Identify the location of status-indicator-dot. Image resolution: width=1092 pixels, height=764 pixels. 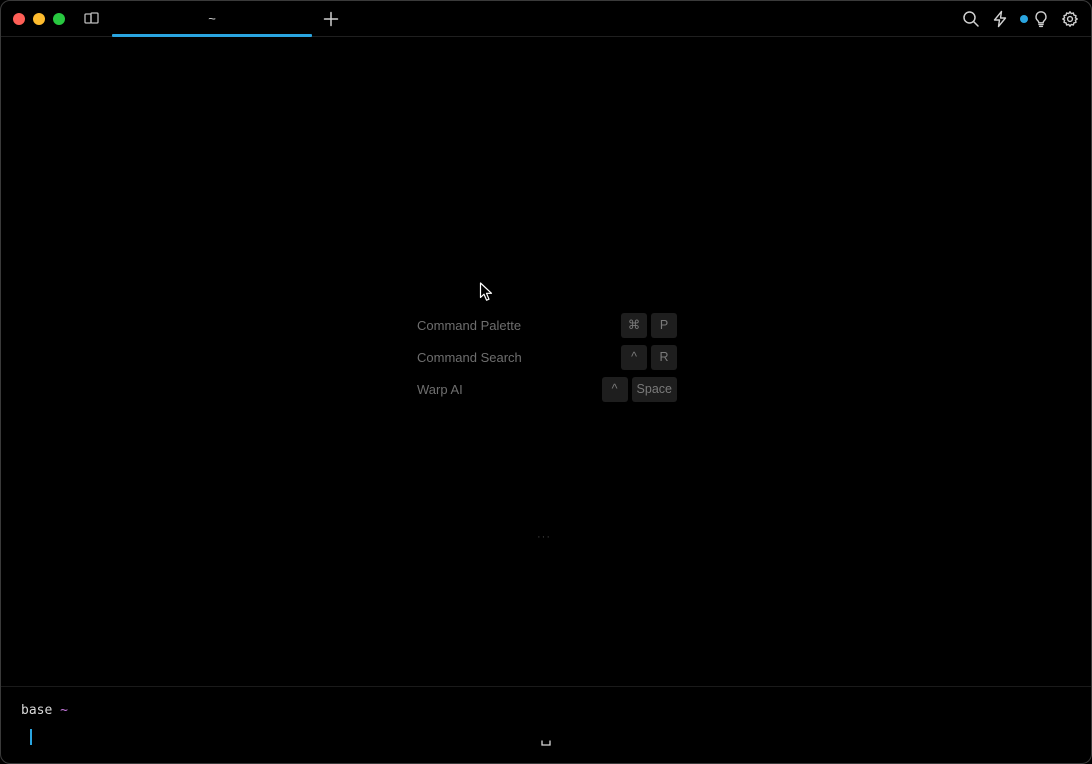
(1024, 19).